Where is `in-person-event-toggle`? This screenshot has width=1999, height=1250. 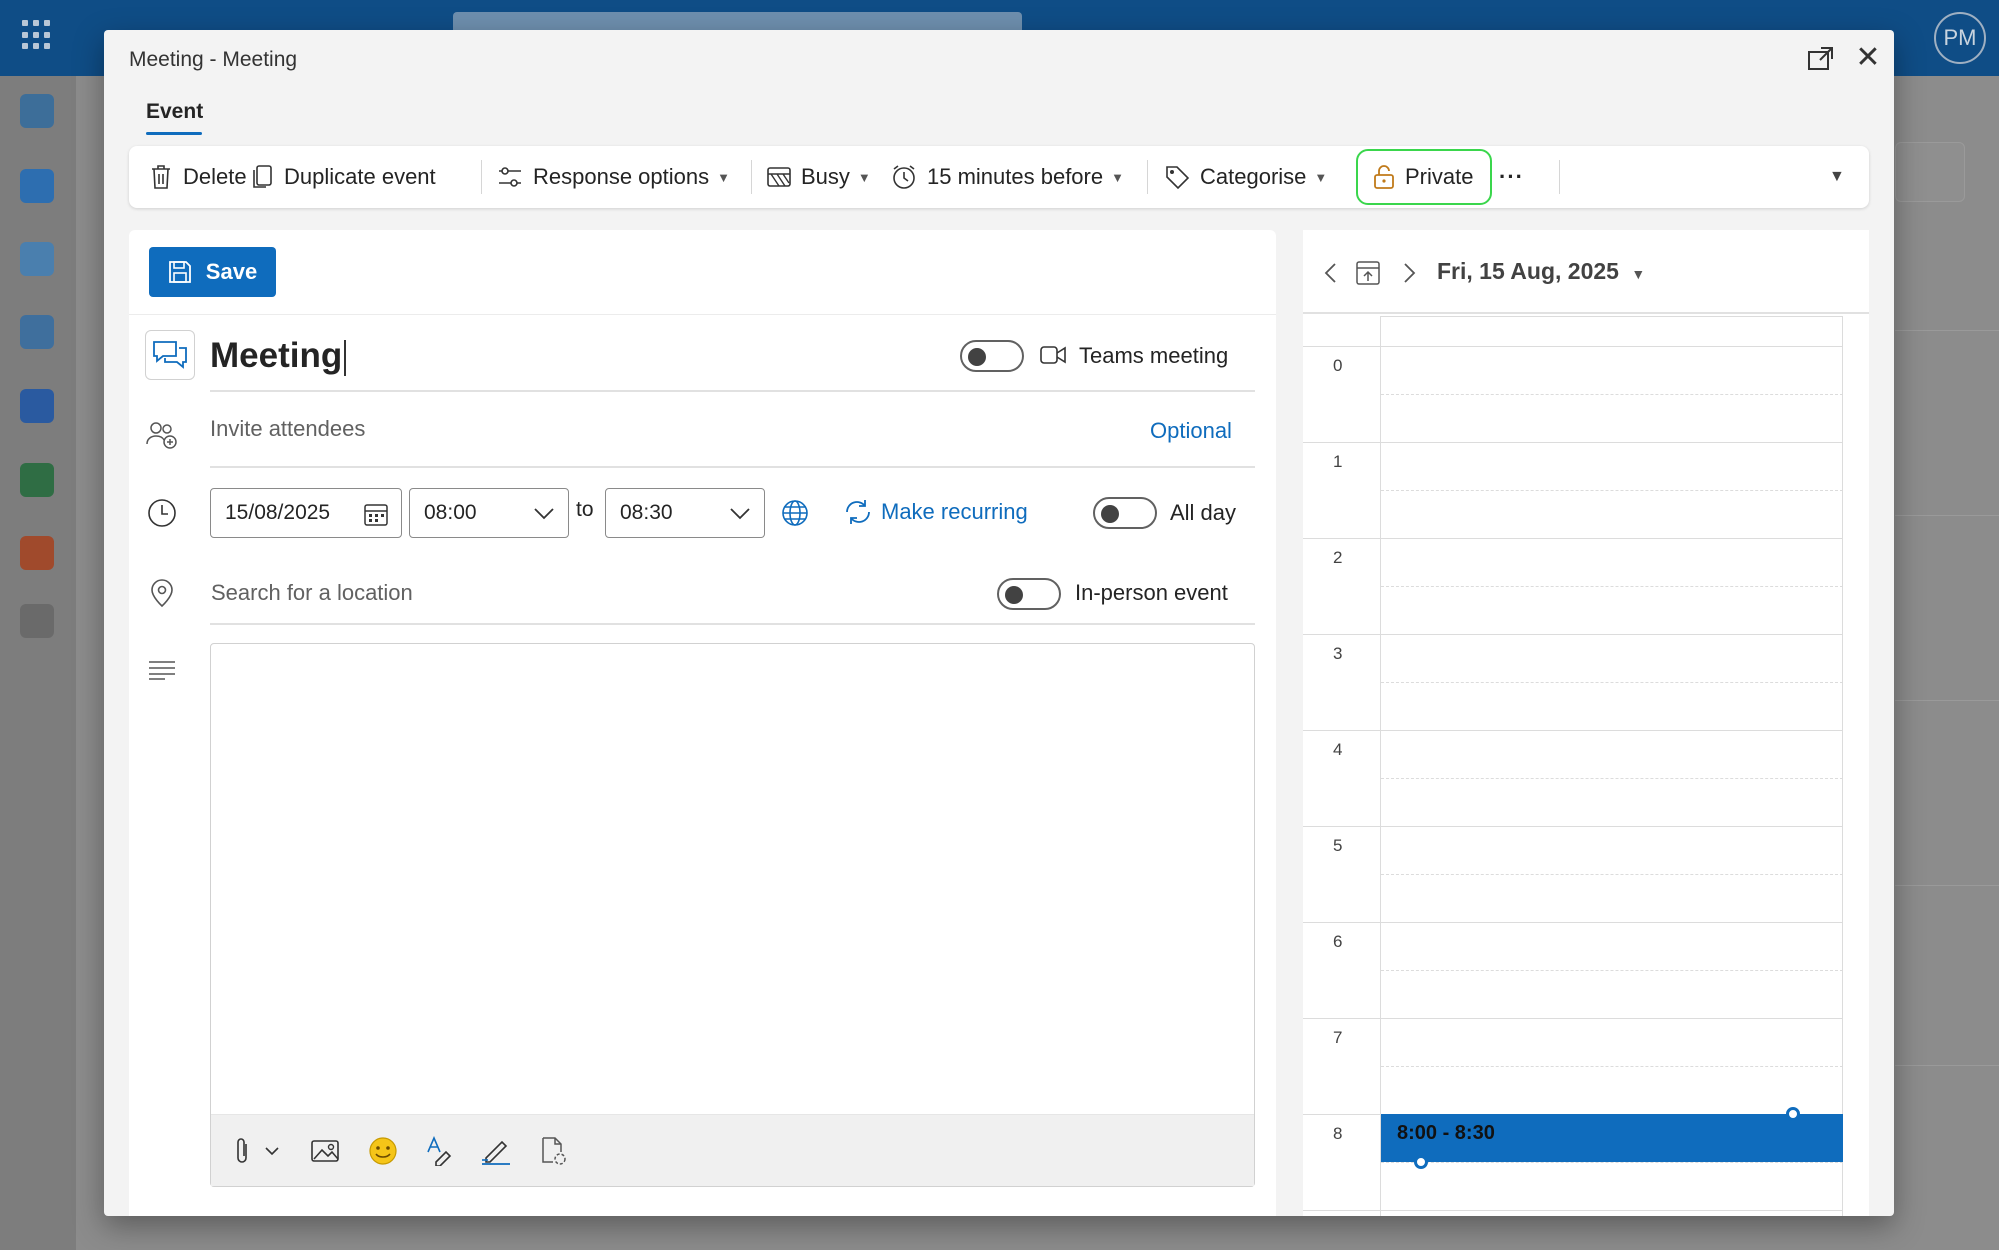
in-person-event-toggle is located at coordinates (1029, 594).